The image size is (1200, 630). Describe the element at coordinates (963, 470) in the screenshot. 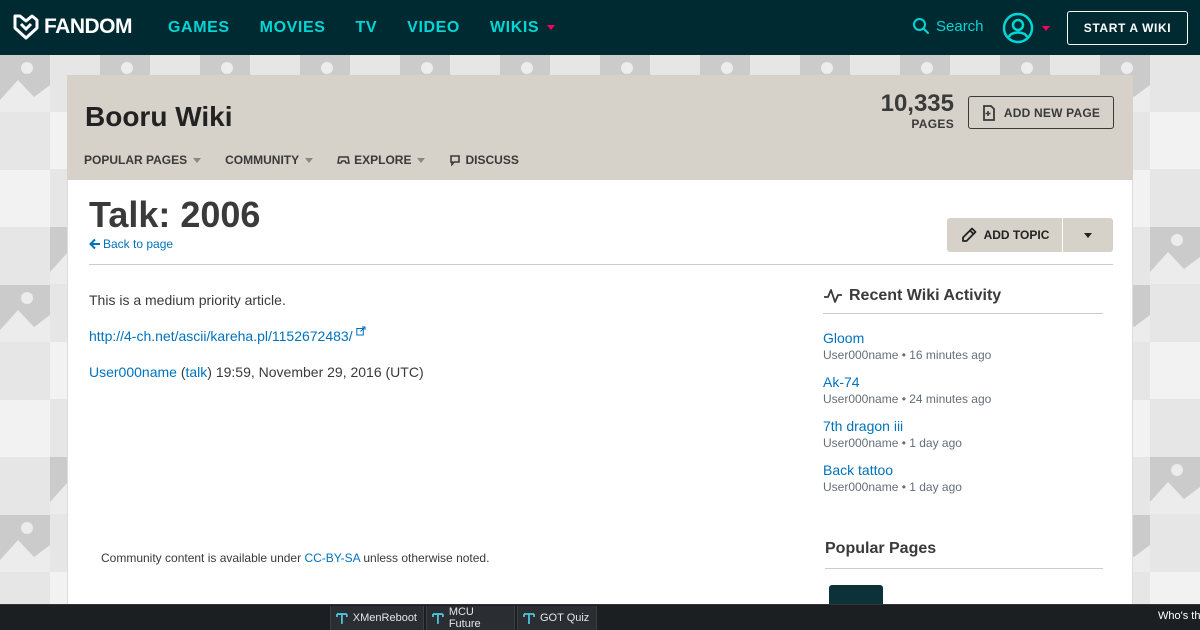

I see `activity-page-link: Back tattoo` at that location.